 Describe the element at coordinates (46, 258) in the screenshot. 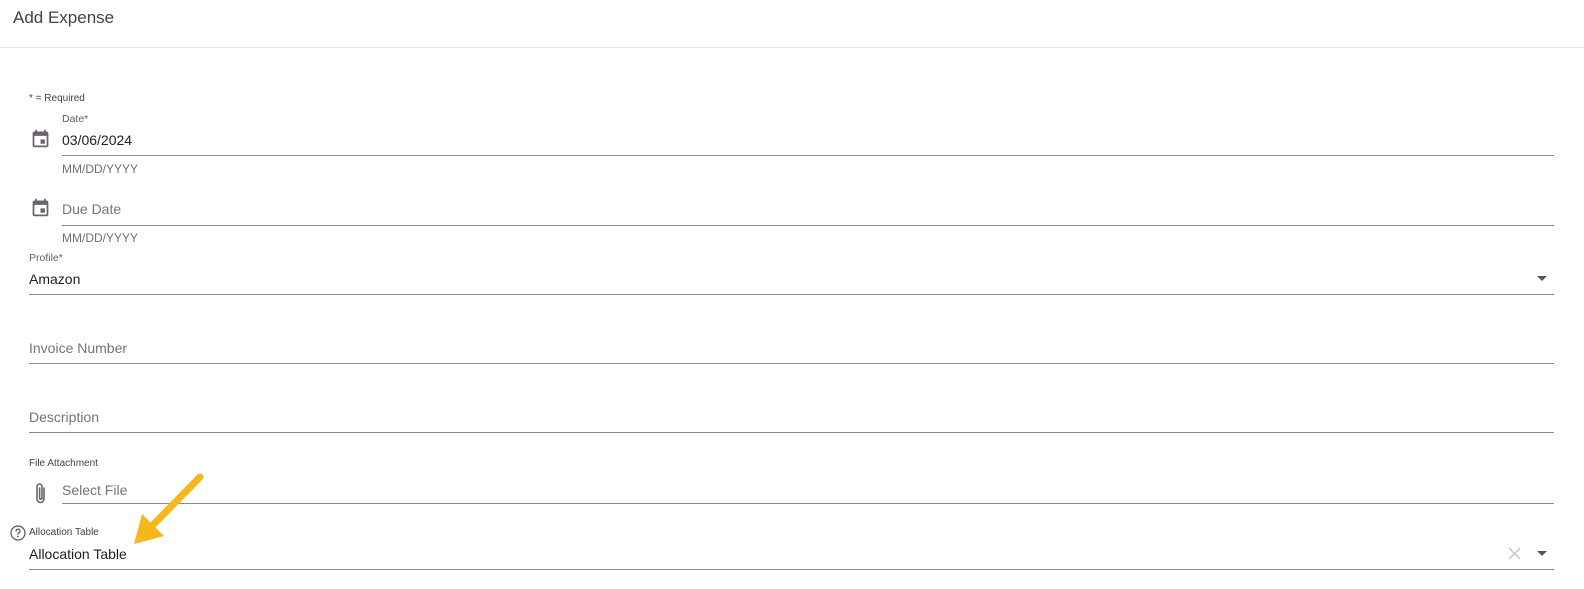

I see `profile-label: Profile*` at that location.